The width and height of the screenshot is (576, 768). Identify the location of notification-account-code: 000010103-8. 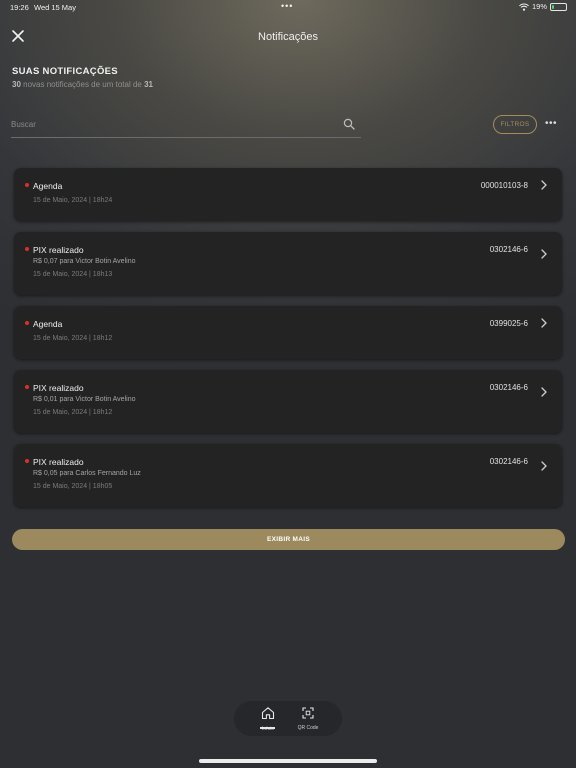
(504, 185).